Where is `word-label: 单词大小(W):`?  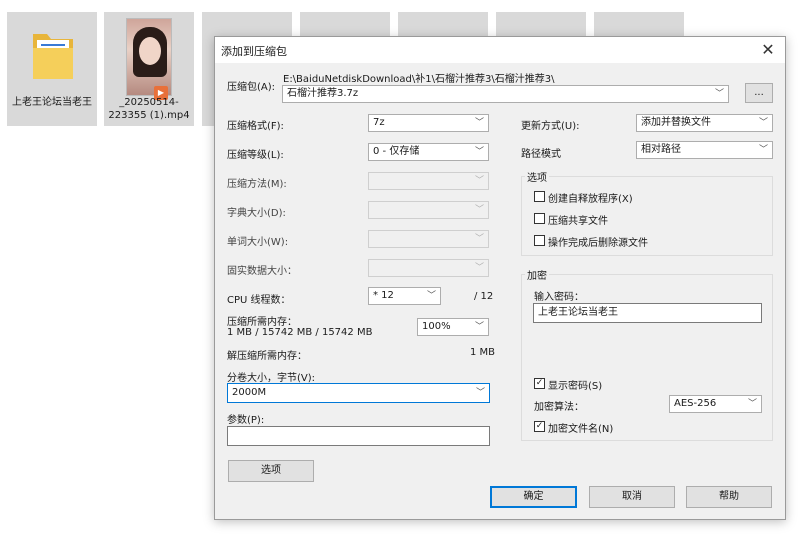
word-label: 单词大小(W): is located at coordinates (258, 242).